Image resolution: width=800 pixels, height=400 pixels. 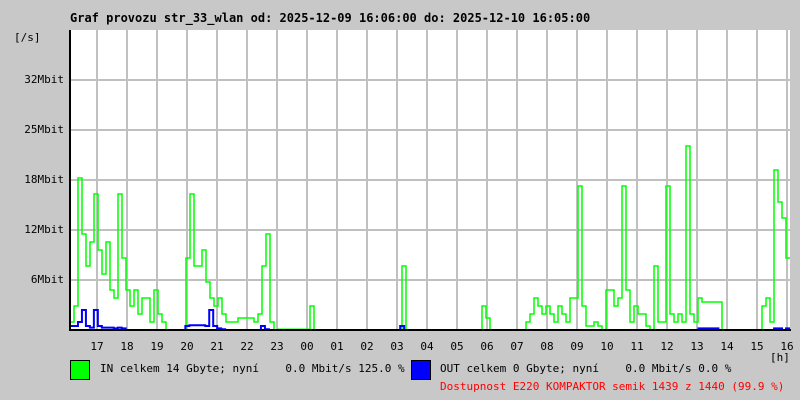 I want to click on x-tick-label: 17, so click(x=97, y=346).